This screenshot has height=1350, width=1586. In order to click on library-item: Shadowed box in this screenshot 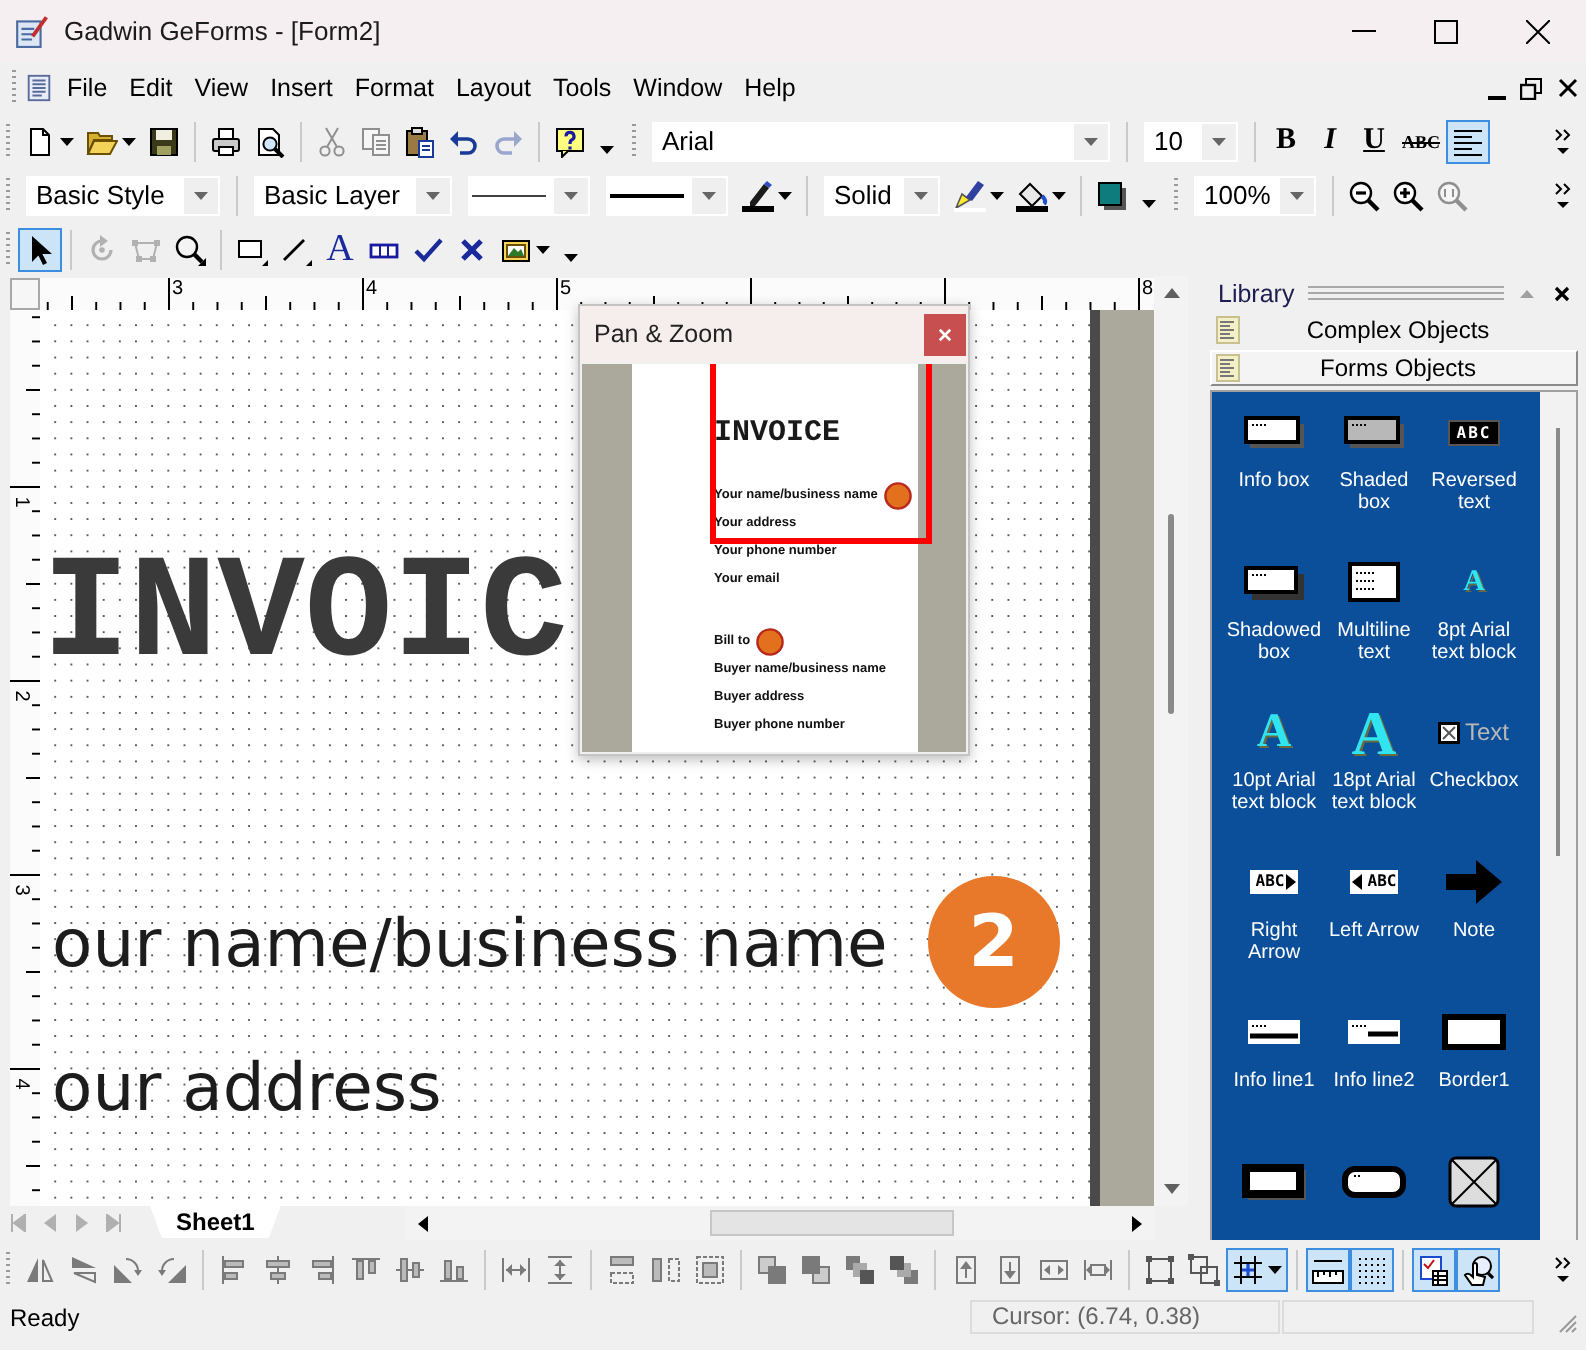, I will do `click(1274, 625)`.